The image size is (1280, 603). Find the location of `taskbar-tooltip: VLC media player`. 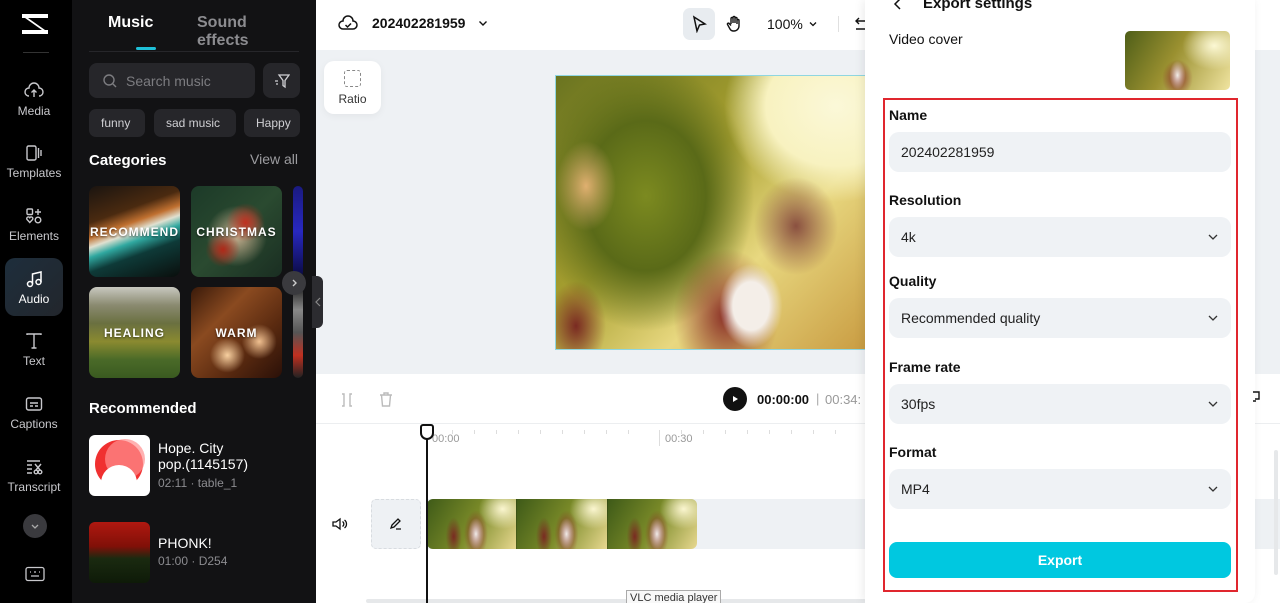

taskbar-tooltip: VLC media player is located at coordinates (674, 596).